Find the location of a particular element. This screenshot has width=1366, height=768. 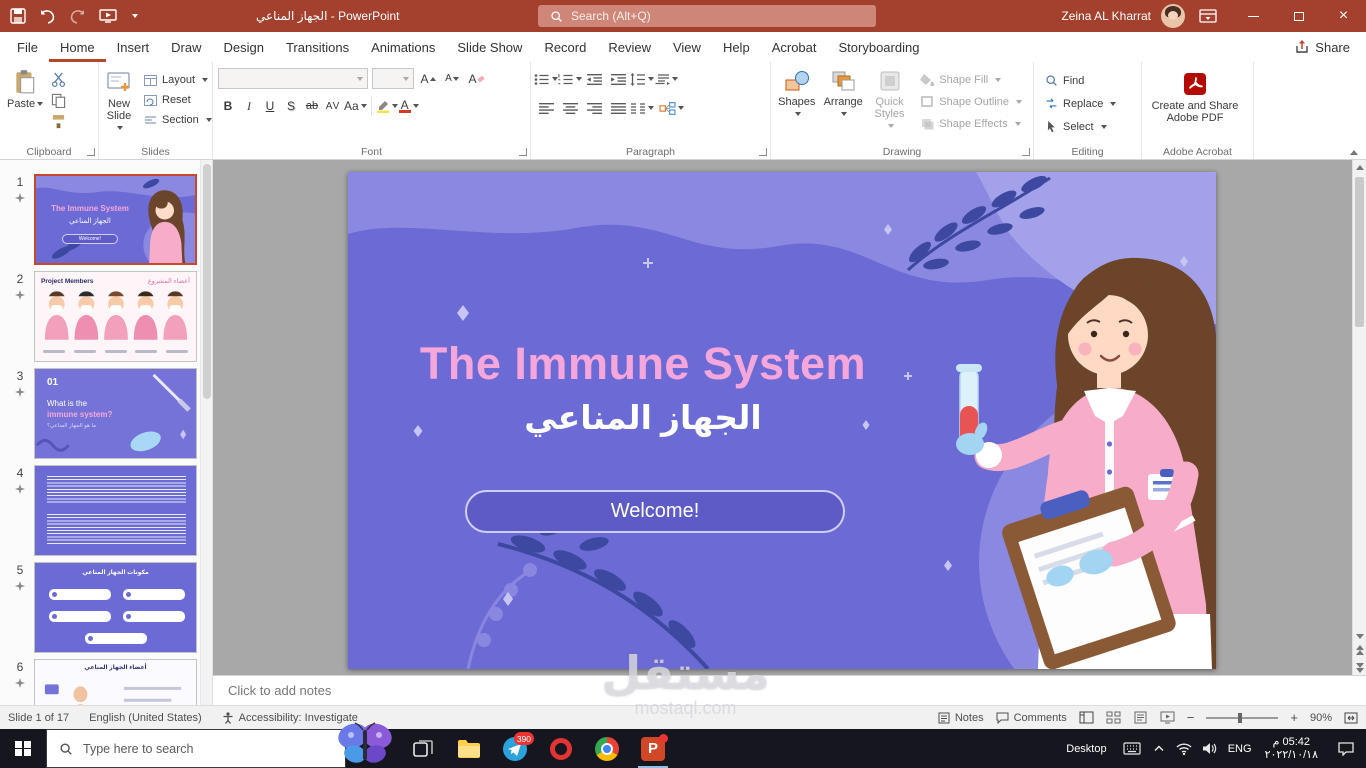

panel-scrollbar-thumb is located at coordinates (206, 281).